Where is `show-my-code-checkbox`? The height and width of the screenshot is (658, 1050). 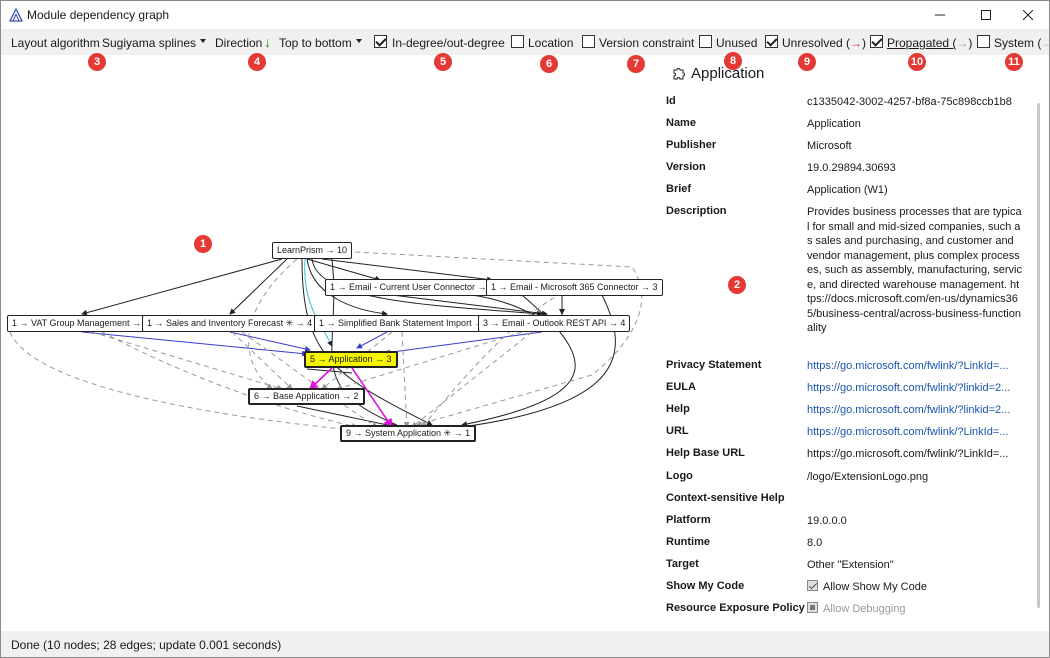
show-my-code-checkbox is located at coordinates (812, 585).